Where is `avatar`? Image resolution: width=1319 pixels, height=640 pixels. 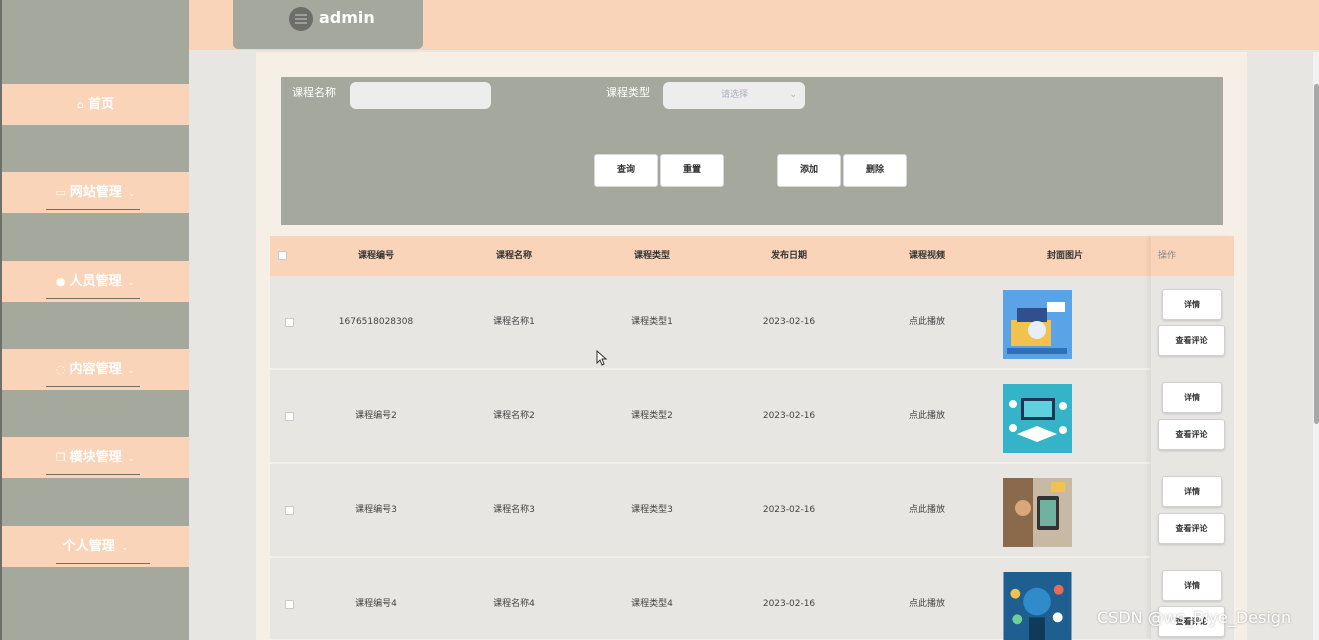 avatar is located at coordinates (301, 19).